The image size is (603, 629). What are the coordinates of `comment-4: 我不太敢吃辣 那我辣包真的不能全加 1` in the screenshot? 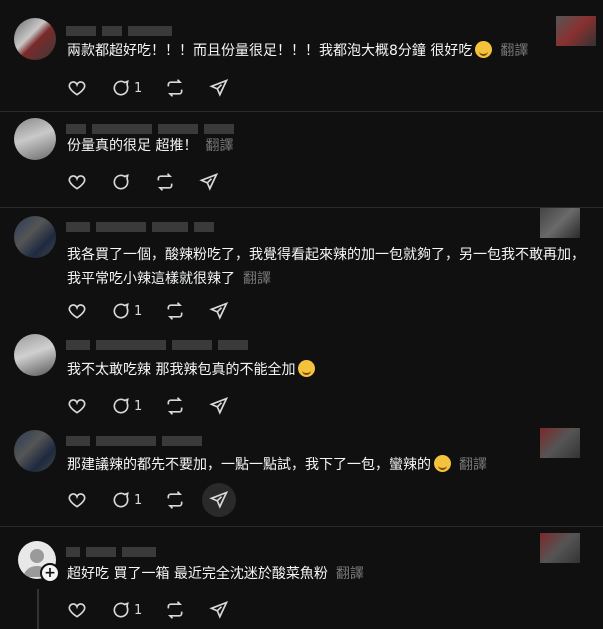 It's located at (301, 375).